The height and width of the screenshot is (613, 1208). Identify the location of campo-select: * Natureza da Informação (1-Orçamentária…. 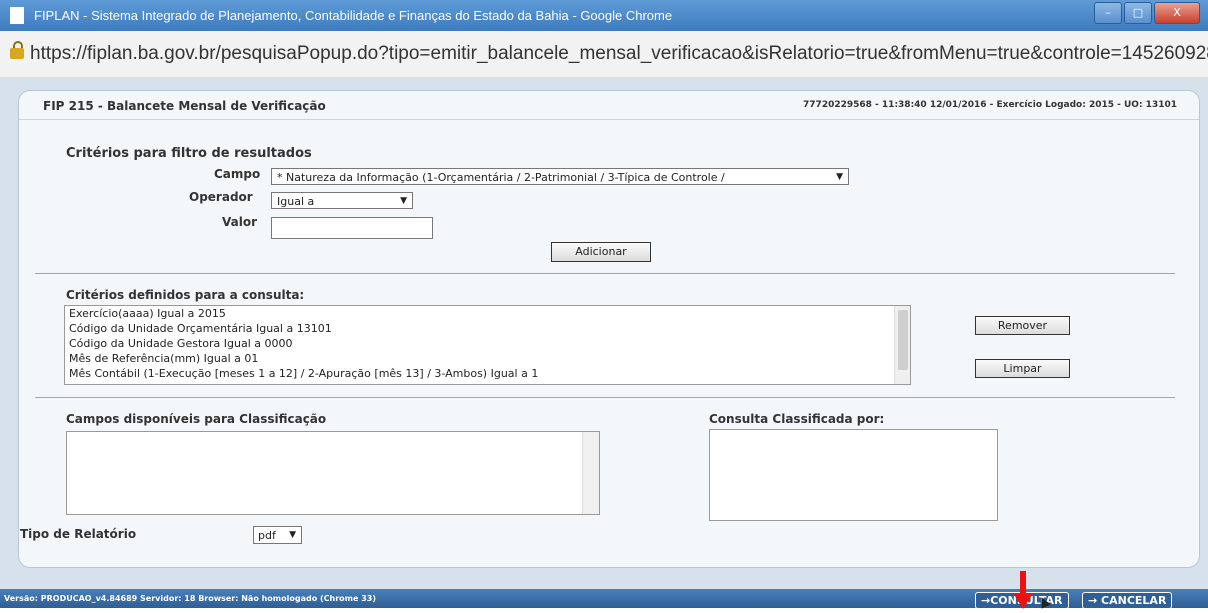
(560, 176).